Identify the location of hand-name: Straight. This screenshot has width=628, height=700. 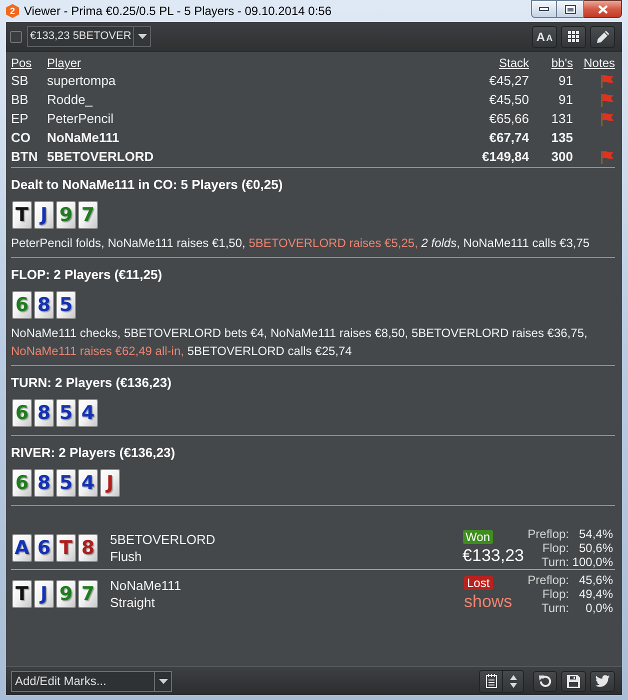
(133, 602).